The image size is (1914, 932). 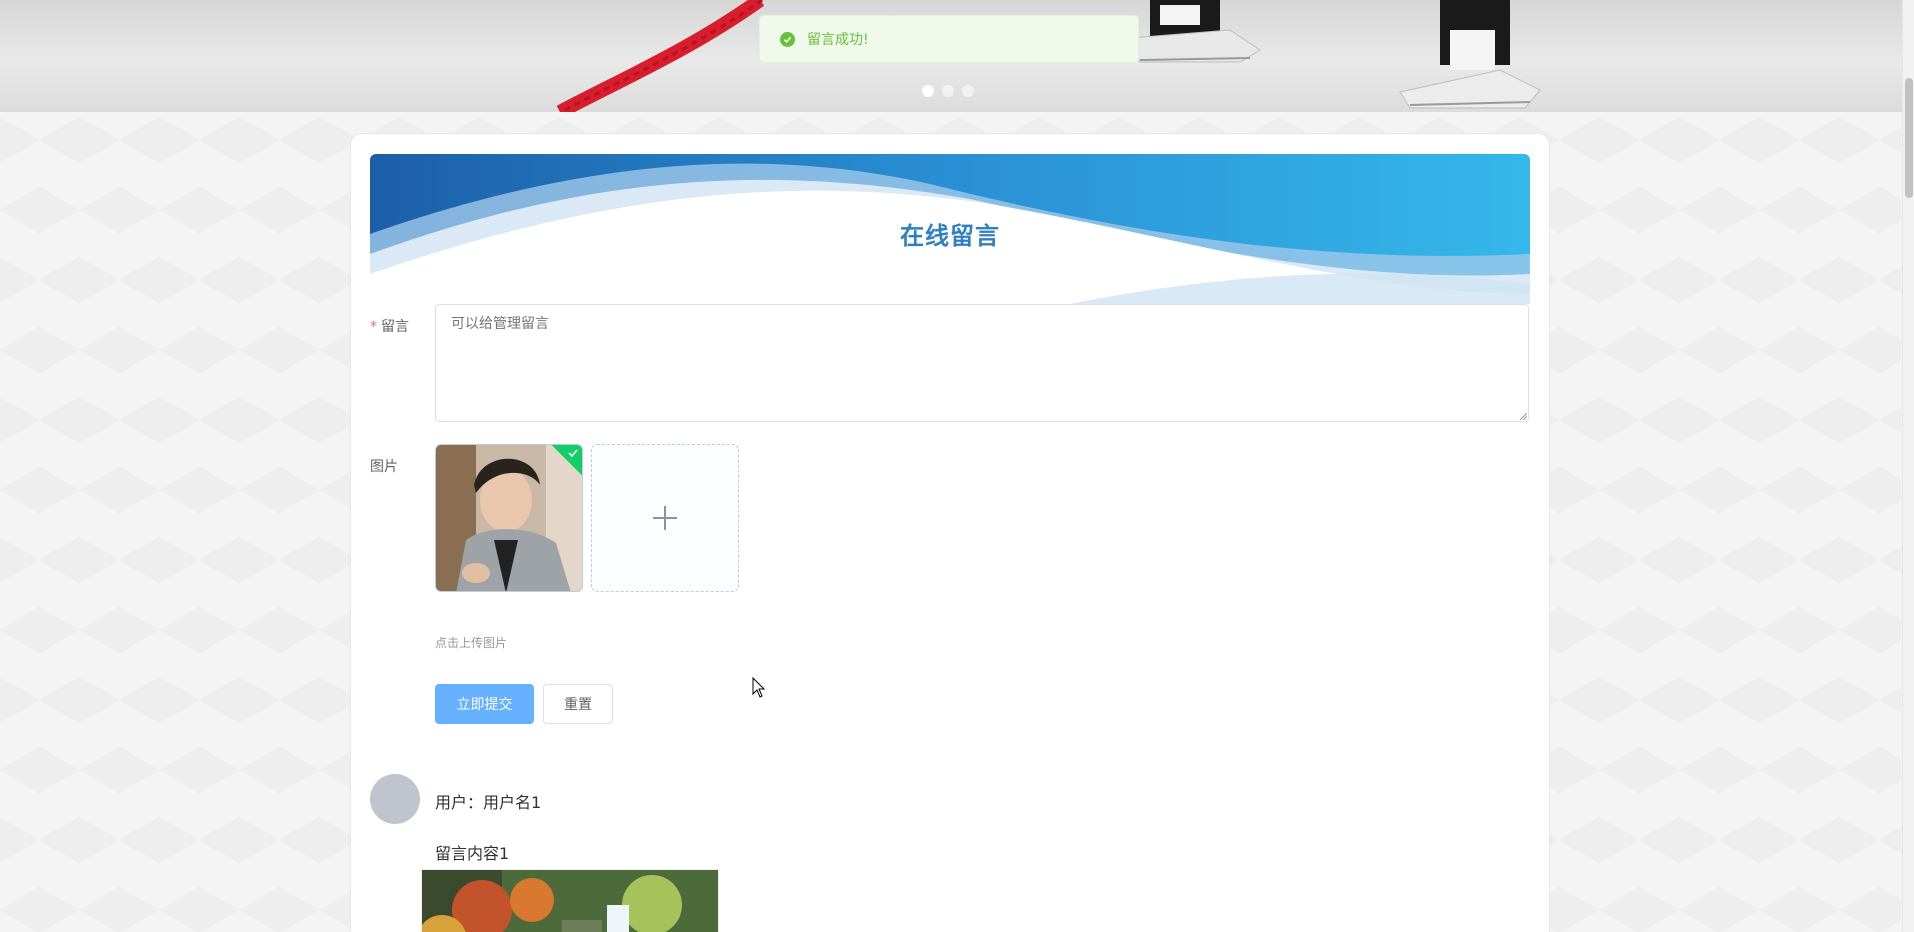 What do you see at coordinates (484, 704) in the screenshot?
I see `submit-button: 立即提交` at bounding box center [484, 704].